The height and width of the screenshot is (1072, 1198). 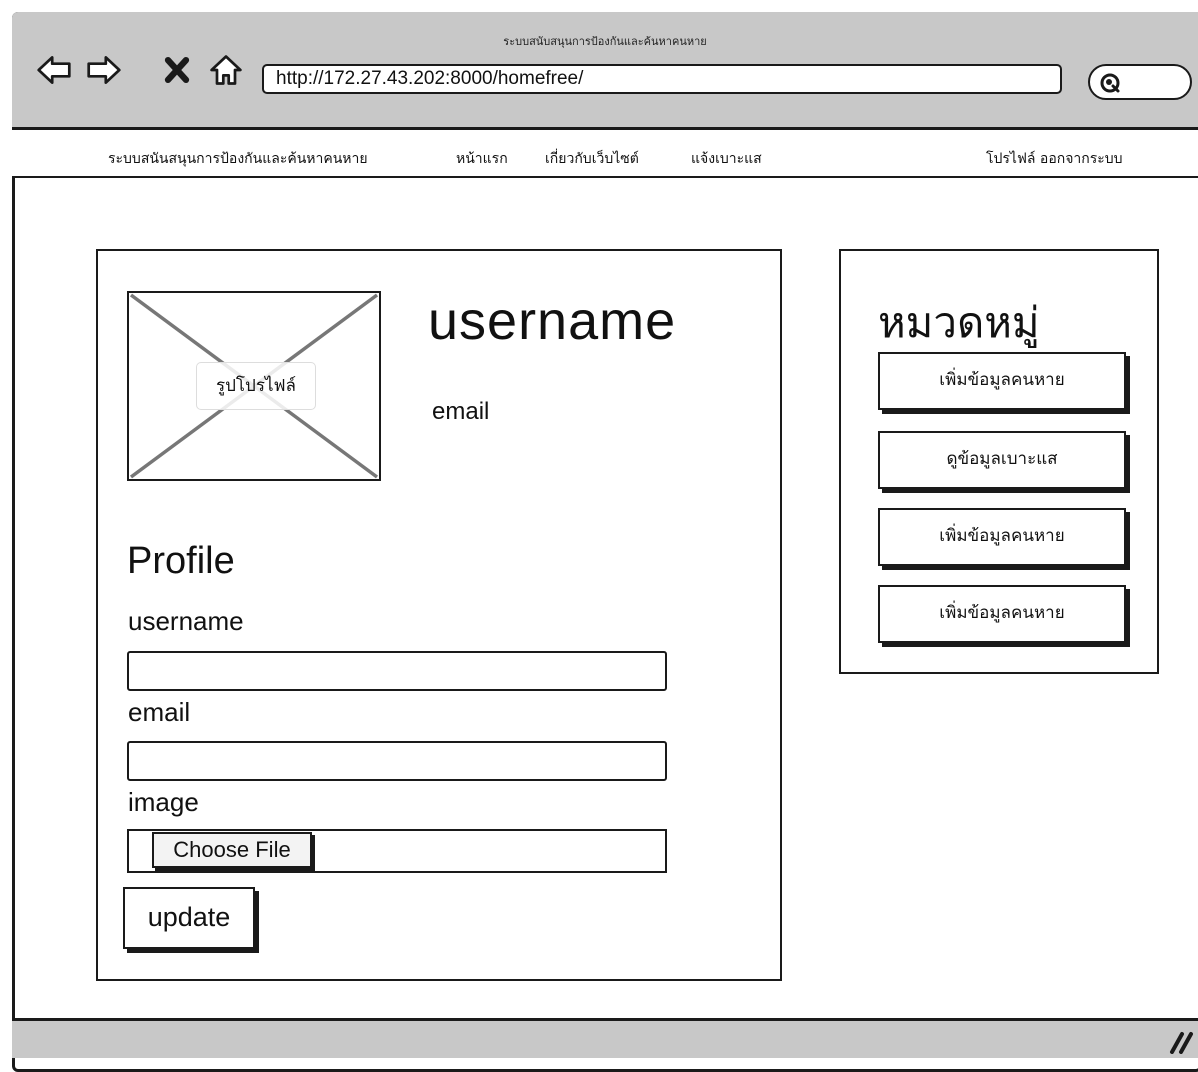 What do you see at coordinates (1002, 381) in the screenshot?
I see `category-add-missing-button: เพิ่มข้อมูลคนหาย` at bounding box center [1002, 381].